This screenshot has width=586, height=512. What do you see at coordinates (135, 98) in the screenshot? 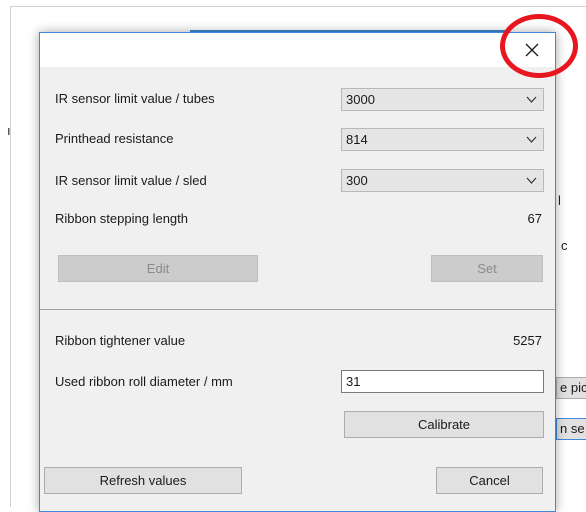
I see `ir-sensor-tubes-label: IR sensor limit value / tubes` at bounding box center [135, 98].